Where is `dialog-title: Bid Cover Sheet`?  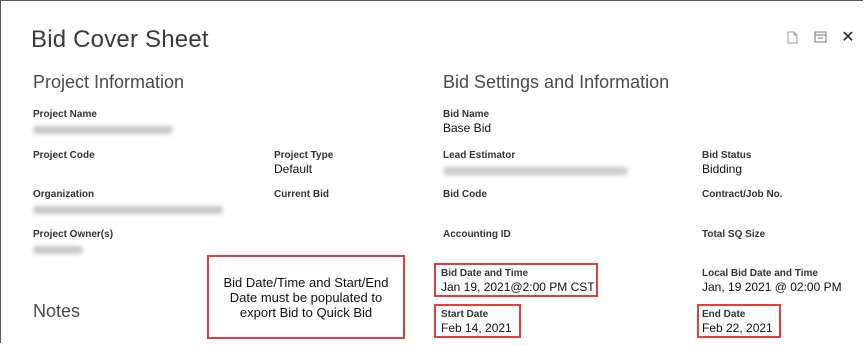 dialog-title: Bid Cover Sheet is located at coordinates (120, 39).